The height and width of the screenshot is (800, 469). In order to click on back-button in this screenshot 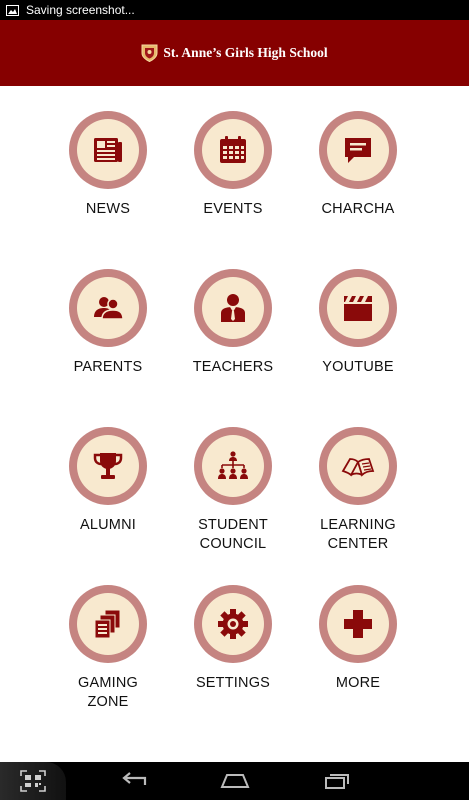, I will do `click(135, 781)`.